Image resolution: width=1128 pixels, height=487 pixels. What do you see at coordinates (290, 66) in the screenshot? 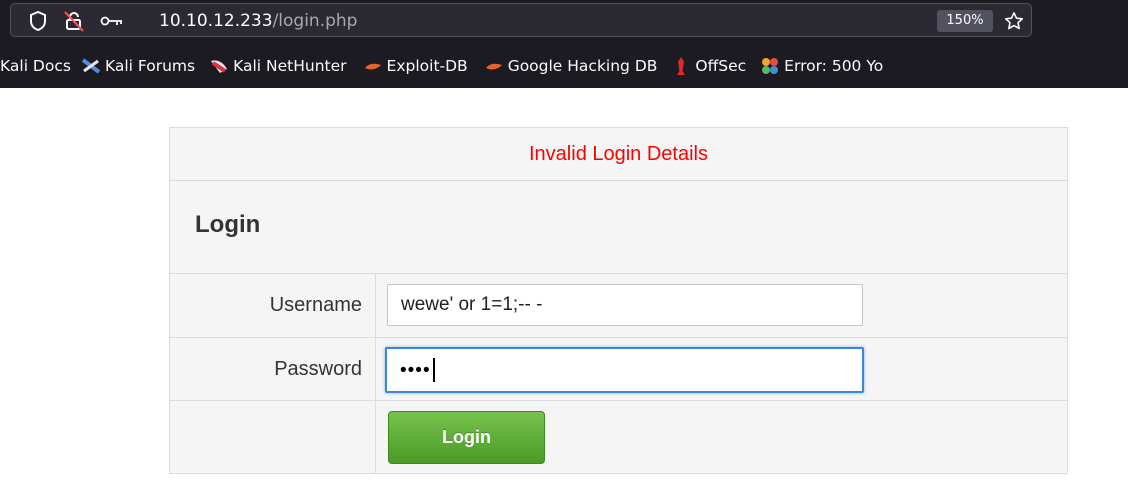
I see `bookmark-label: Kali NetHunter` at bounding box center [290, 66].